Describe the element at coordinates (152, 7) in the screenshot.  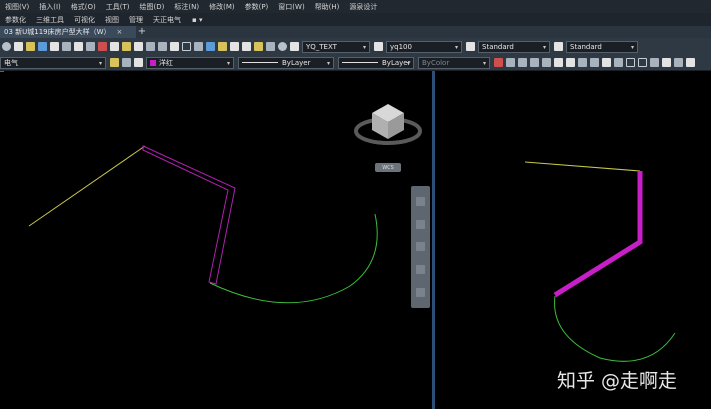
I see `menu-draw: 绘图(D)` at that location.